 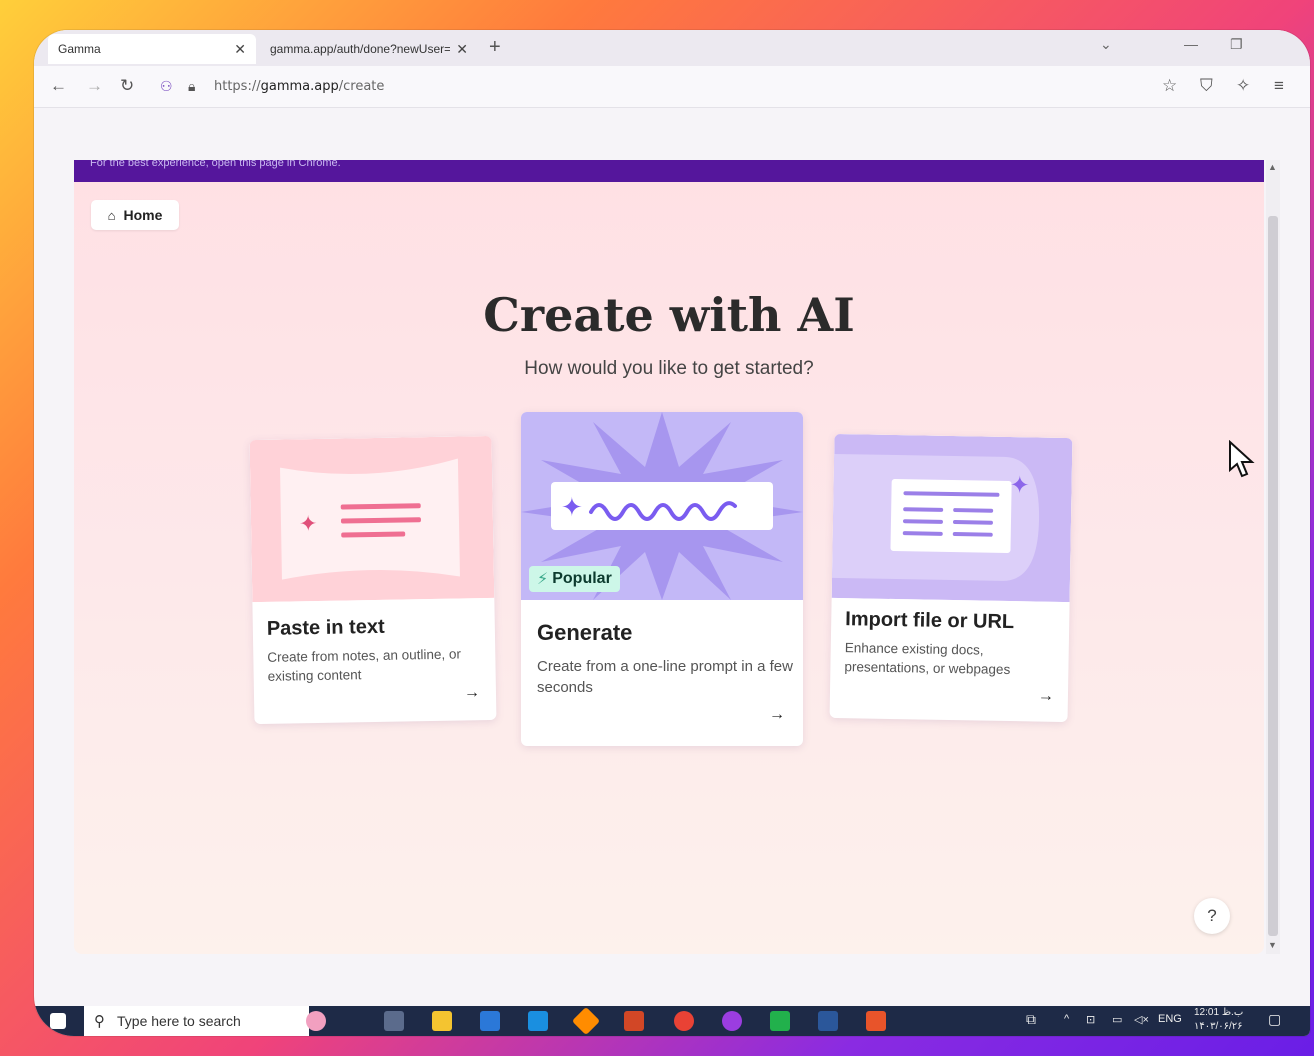 What do you see at coordinates (1279, 86) in the screenshot?
I see `menu-icon: ≡` at bounding box center [1279, 86].